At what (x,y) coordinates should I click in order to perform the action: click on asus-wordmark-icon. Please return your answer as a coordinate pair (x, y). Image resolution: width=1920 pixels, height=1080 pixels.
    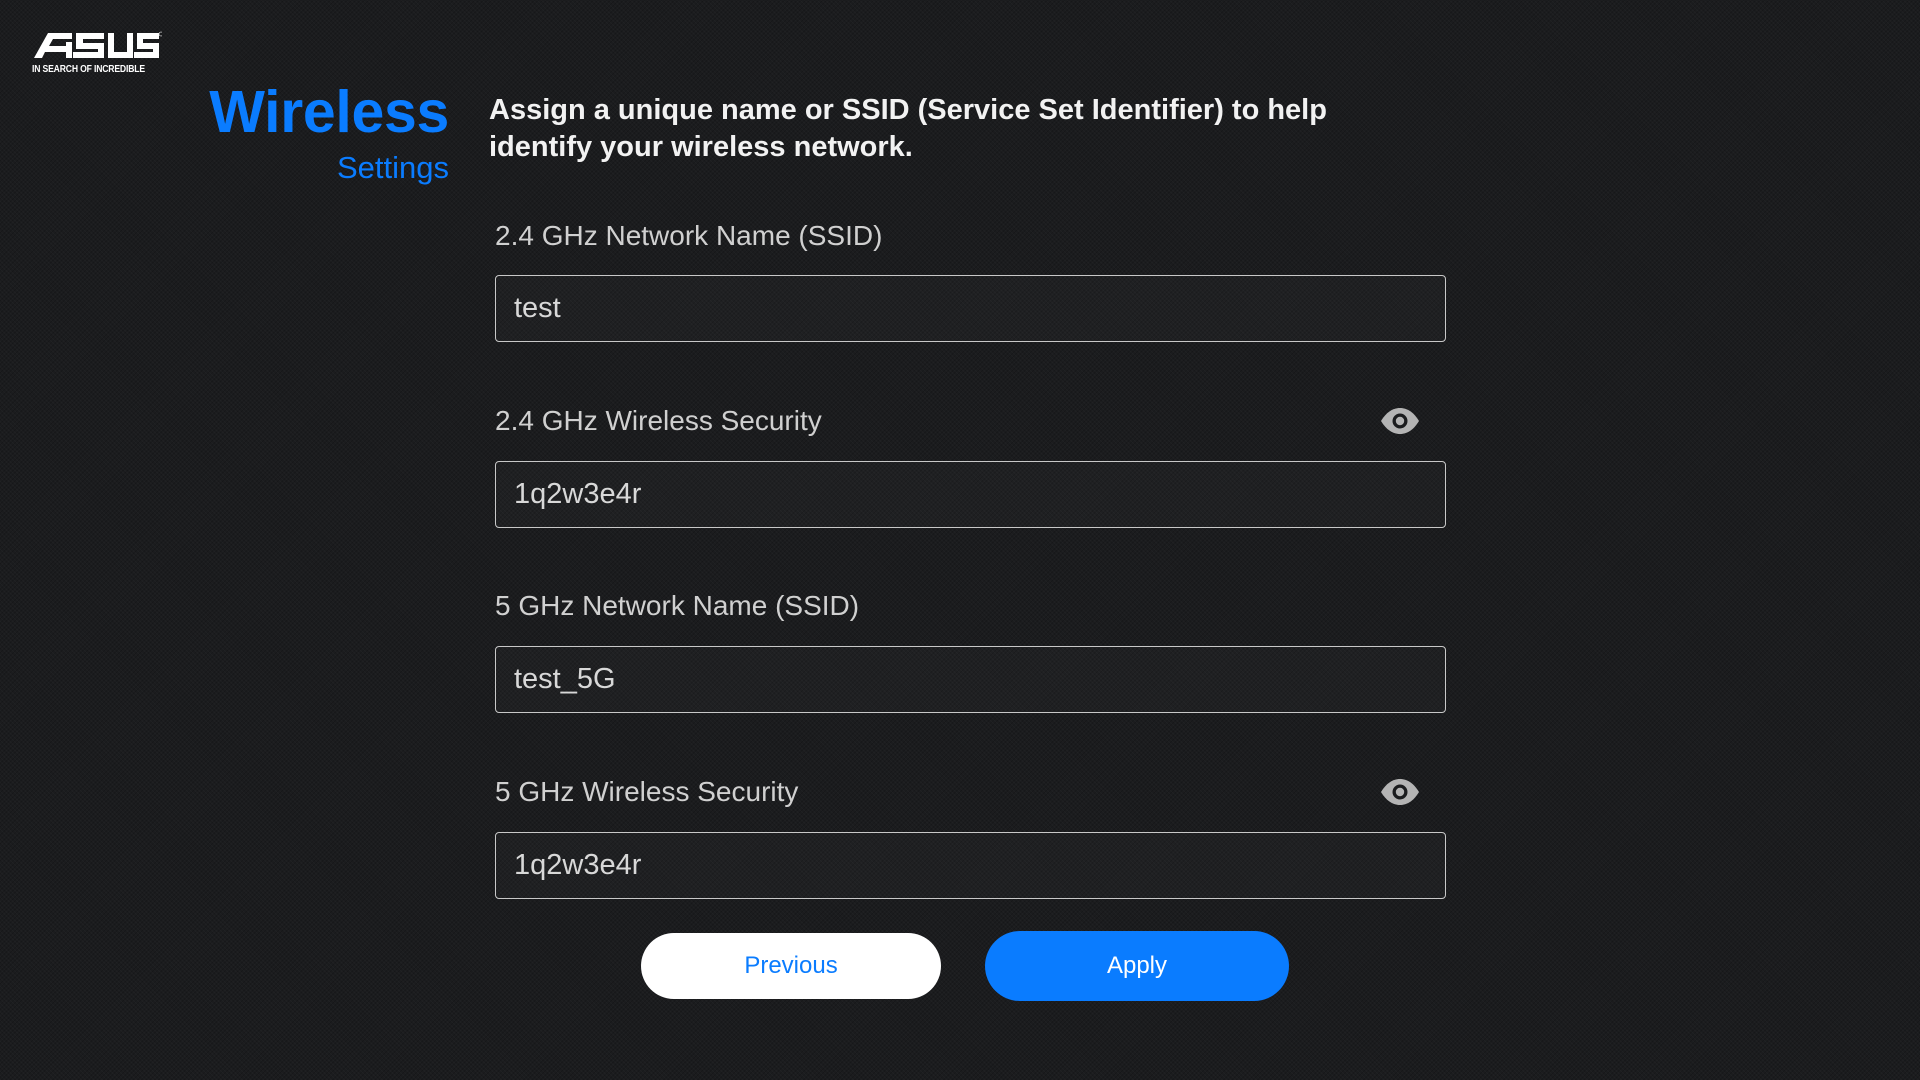
    Looking at the image, I should click on (98, 44).